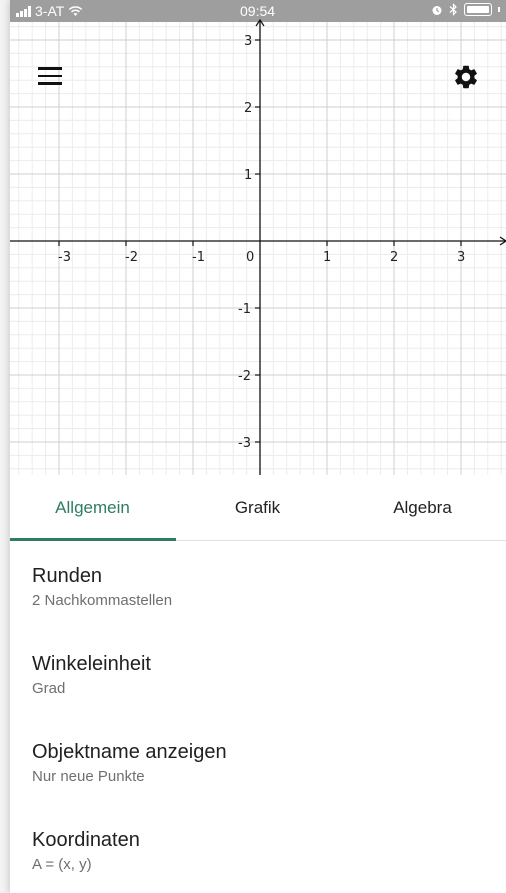  I want to click on setting-title: Koordinaten, so click(86, 840).